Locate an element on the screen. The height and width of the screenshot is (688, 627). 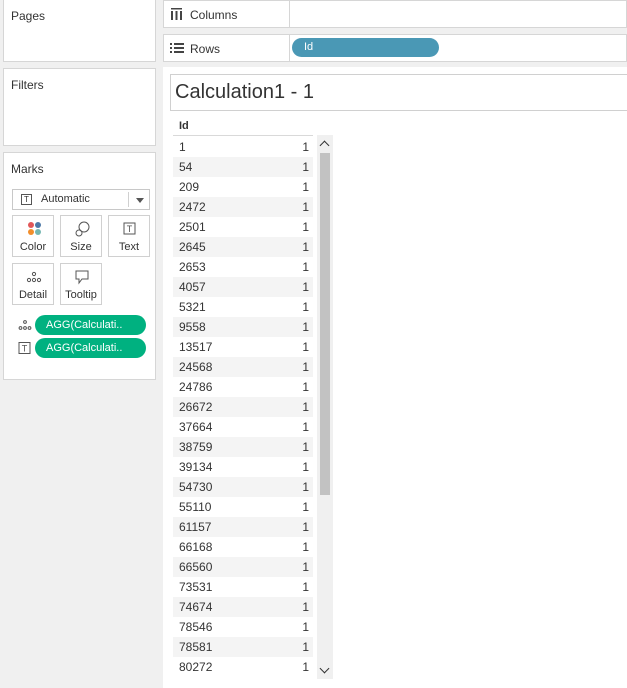
table-row: 78546 1 is located at coordinates (243, 627).